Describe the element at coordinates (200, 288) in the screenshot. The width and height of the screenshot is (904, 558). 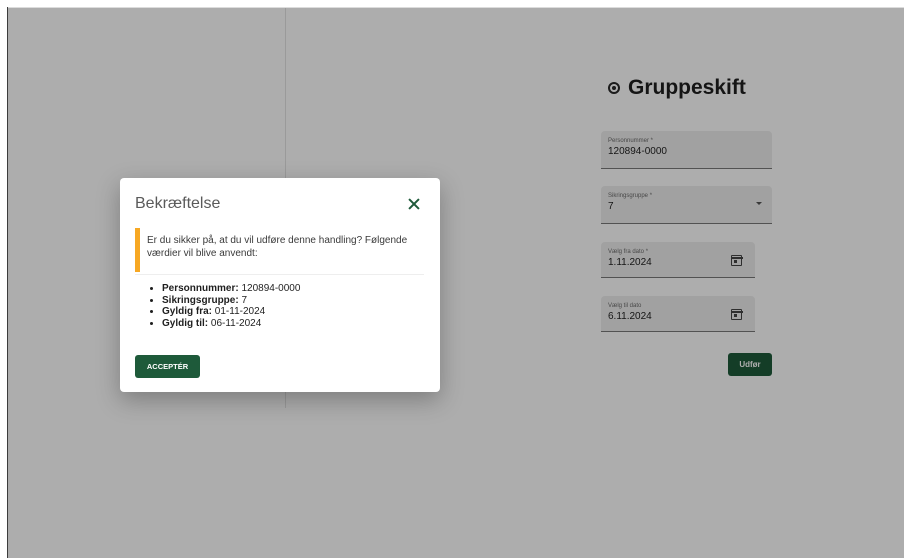
I see `value-key: Personnummer:` at that location.